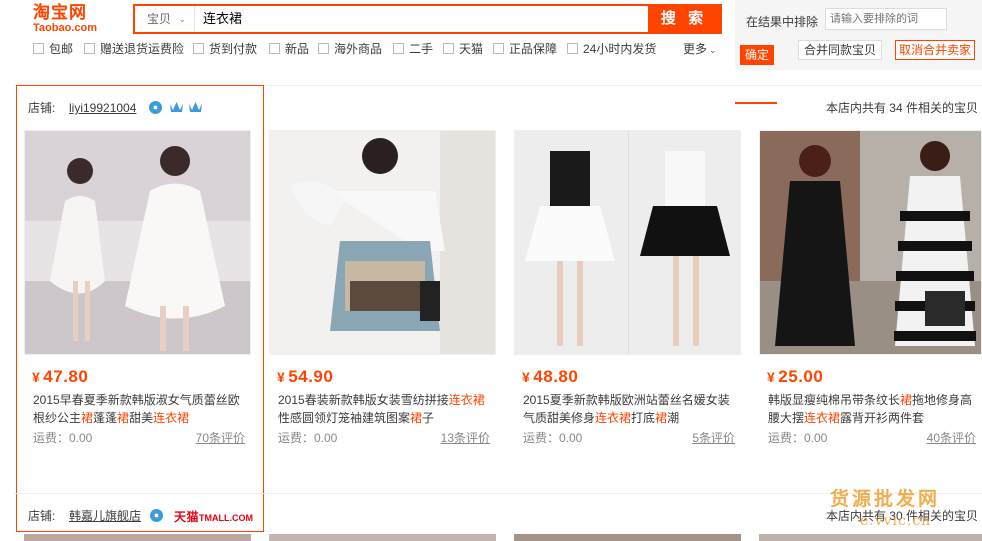 The image size is (982, 541). I want to click on product-title-link: 2015早春夏季新款韩版淑女气质蕾丝欧根纱公主裙蓬蓬裙甜美连衣裙, so click(139, 409).